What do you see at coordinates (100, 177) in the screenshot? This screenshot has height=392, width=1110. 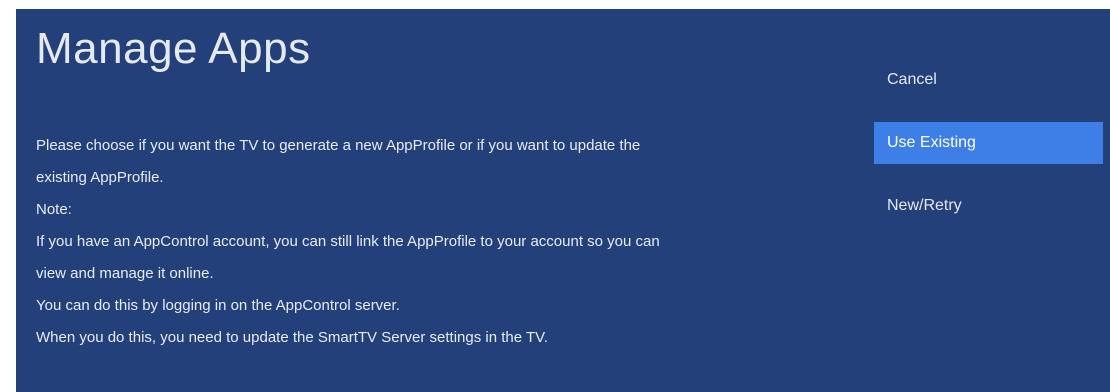 I see `message-line: existing AppProfile.` at bounding box center [100, 177].